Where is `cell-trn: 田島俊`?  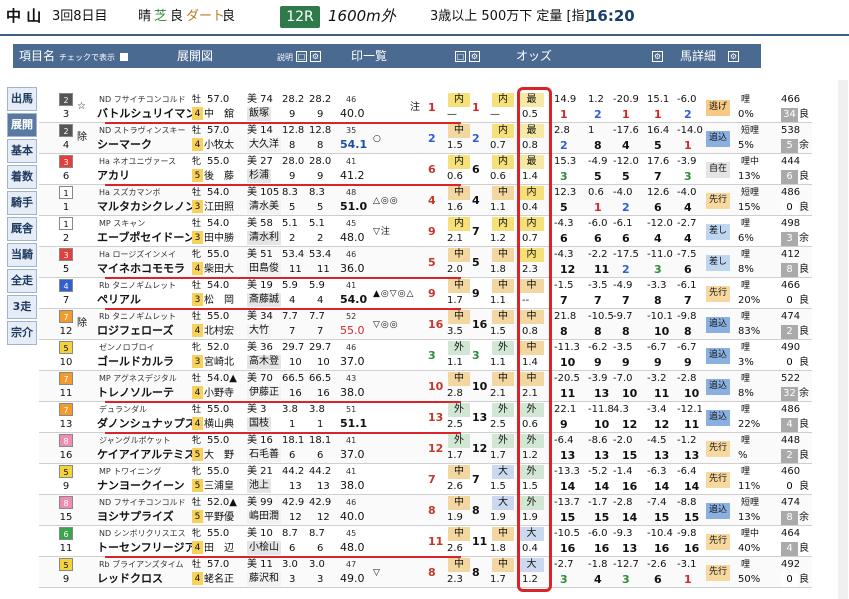
cell-trn: 田島俊 is located at coordinates (264, 269).